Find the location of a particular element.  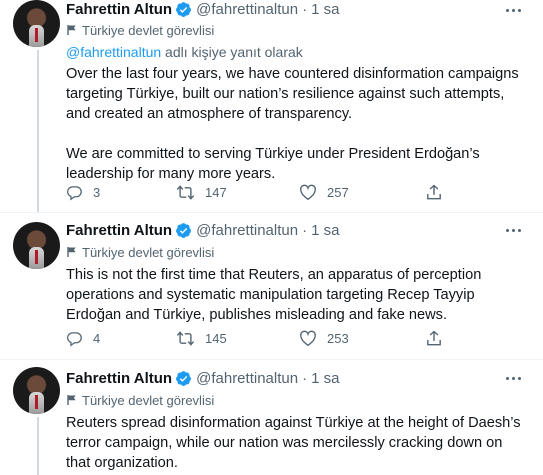

reply-button: 4 is located at coordinates (83, 338).